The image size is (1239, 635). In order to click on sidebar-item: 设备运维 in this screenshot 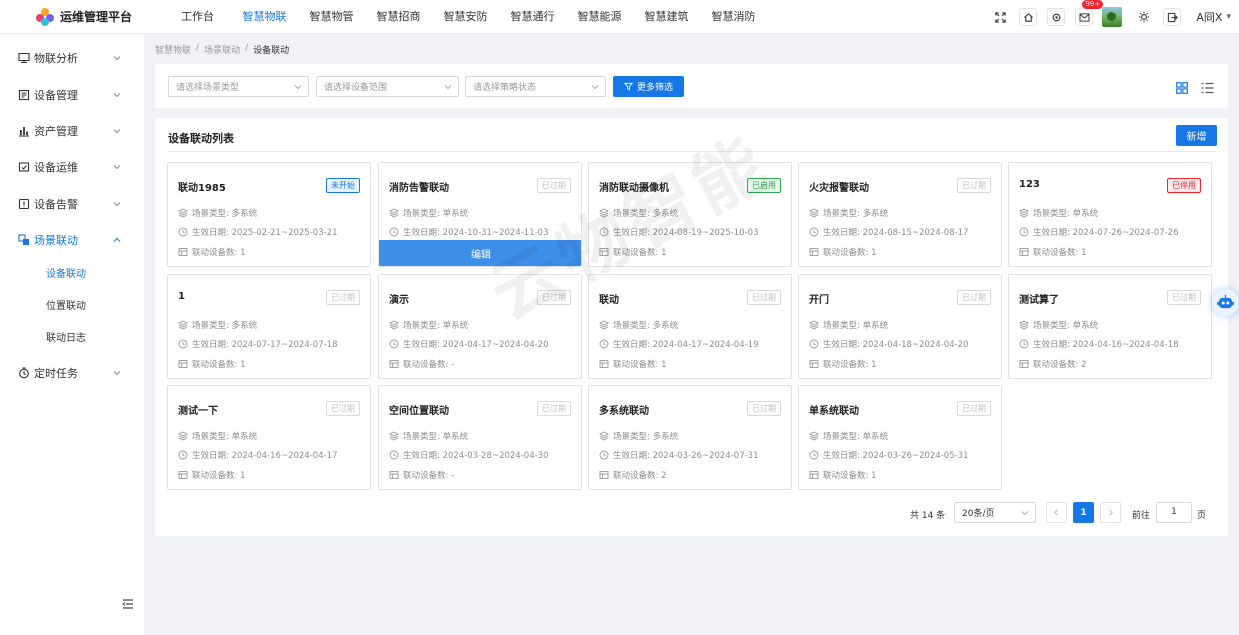, I will do `click(72, 167)`.